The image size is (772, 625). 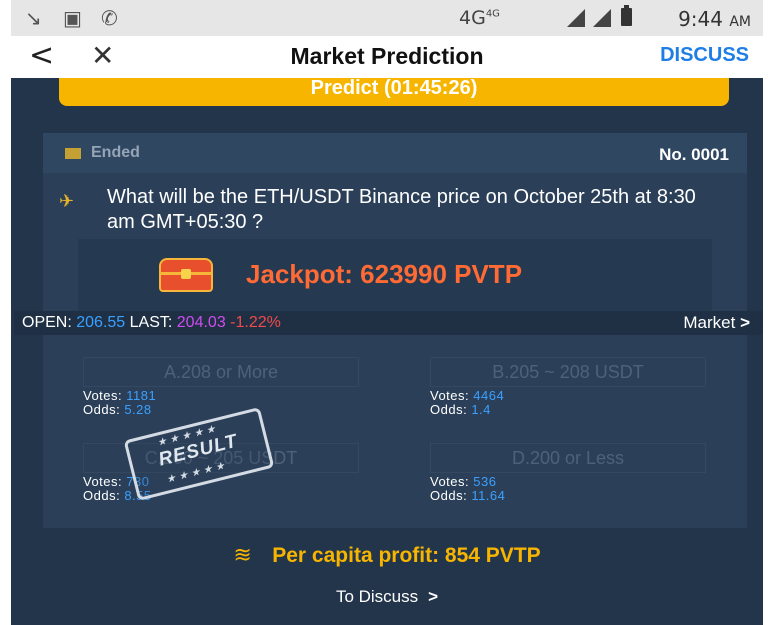 What do you see at coordinates (255, 322) in the screenshot?
I see `price-change: -1.22%` at bounding box center [255, 322].